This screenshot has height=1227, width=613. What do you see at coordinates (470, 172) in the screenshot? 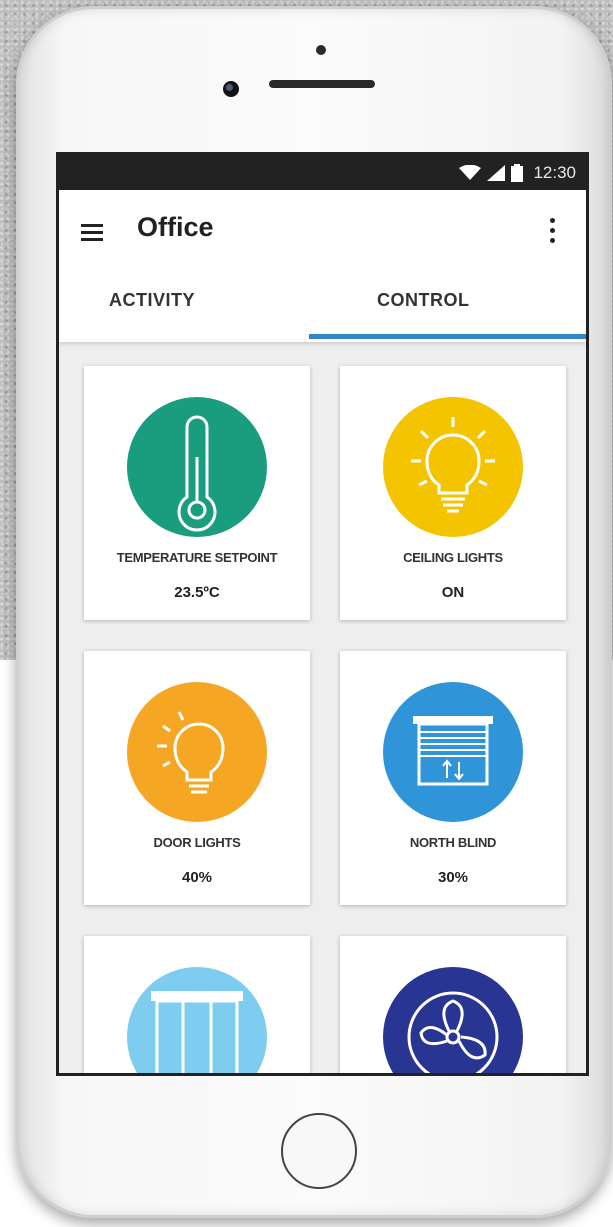
I see `wifi-icon` at bounding box center [470, 172].